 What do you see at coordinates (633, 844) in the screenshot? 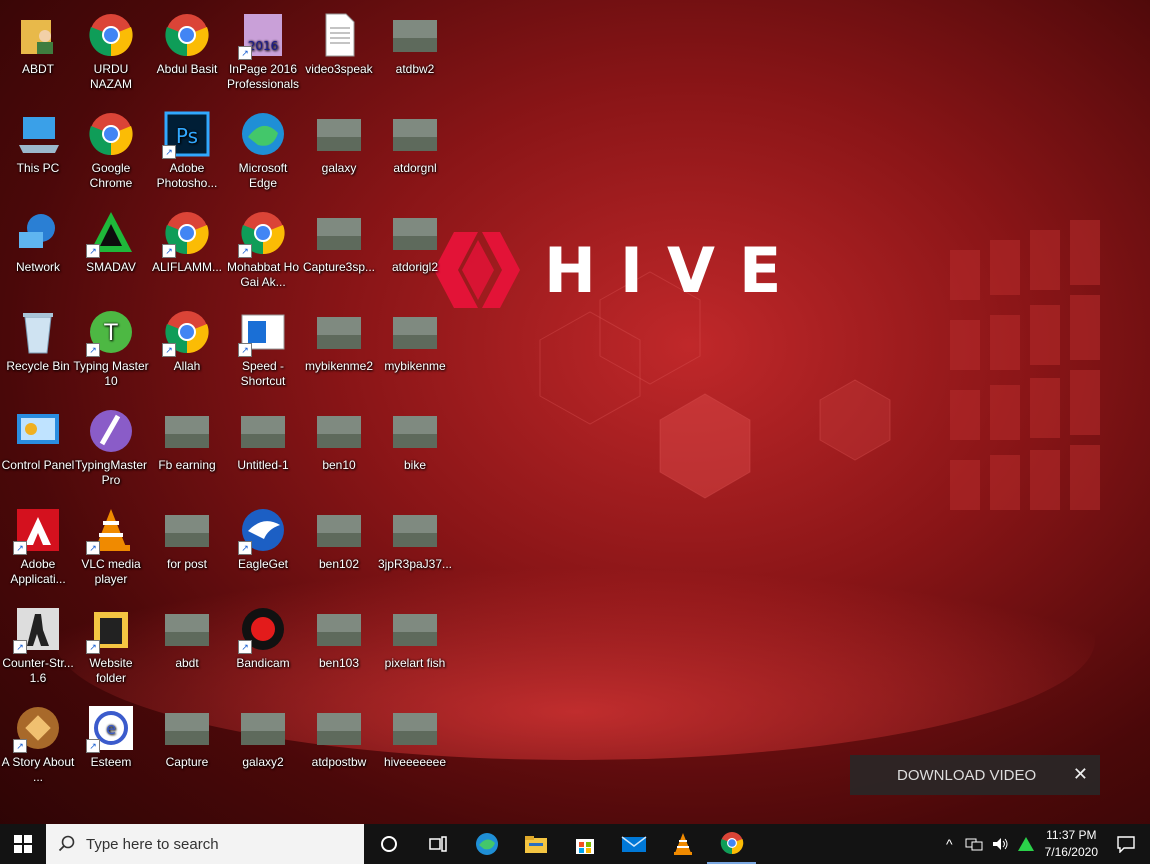
I see `taskbar-mail` at bounding box center [633, 844].